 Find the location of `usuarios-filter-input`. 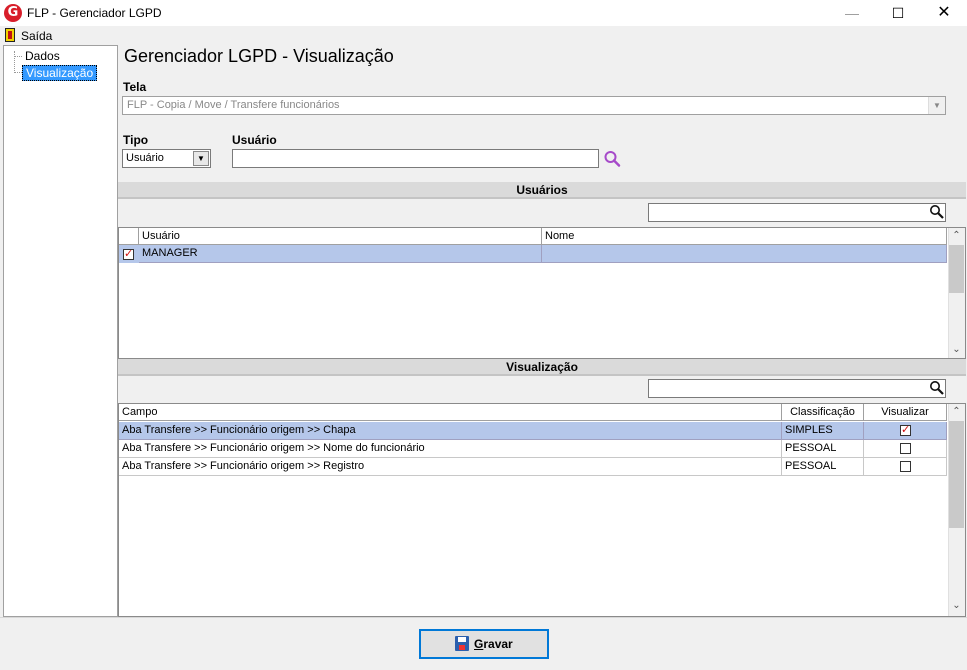

usuarios-filter-input is located at coordinates (797, 212).